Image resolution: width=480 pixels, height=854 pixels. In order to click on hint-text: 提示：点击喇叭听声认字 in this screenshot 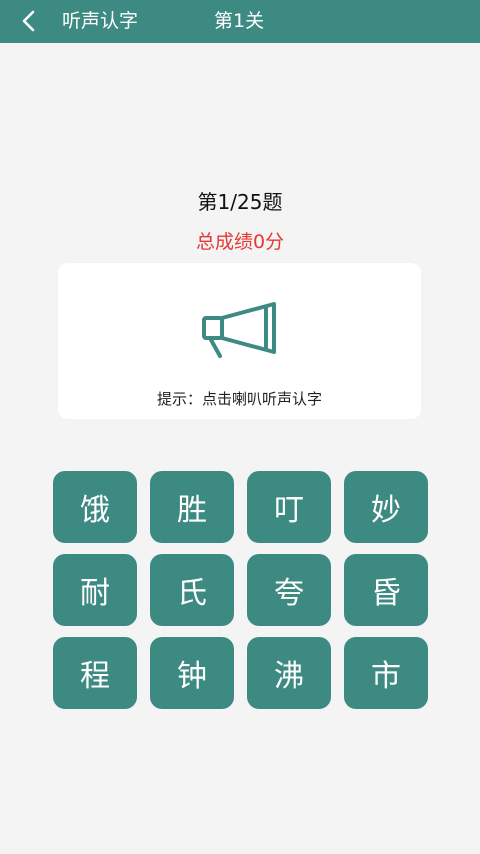, I will do `click(239, 399)`.